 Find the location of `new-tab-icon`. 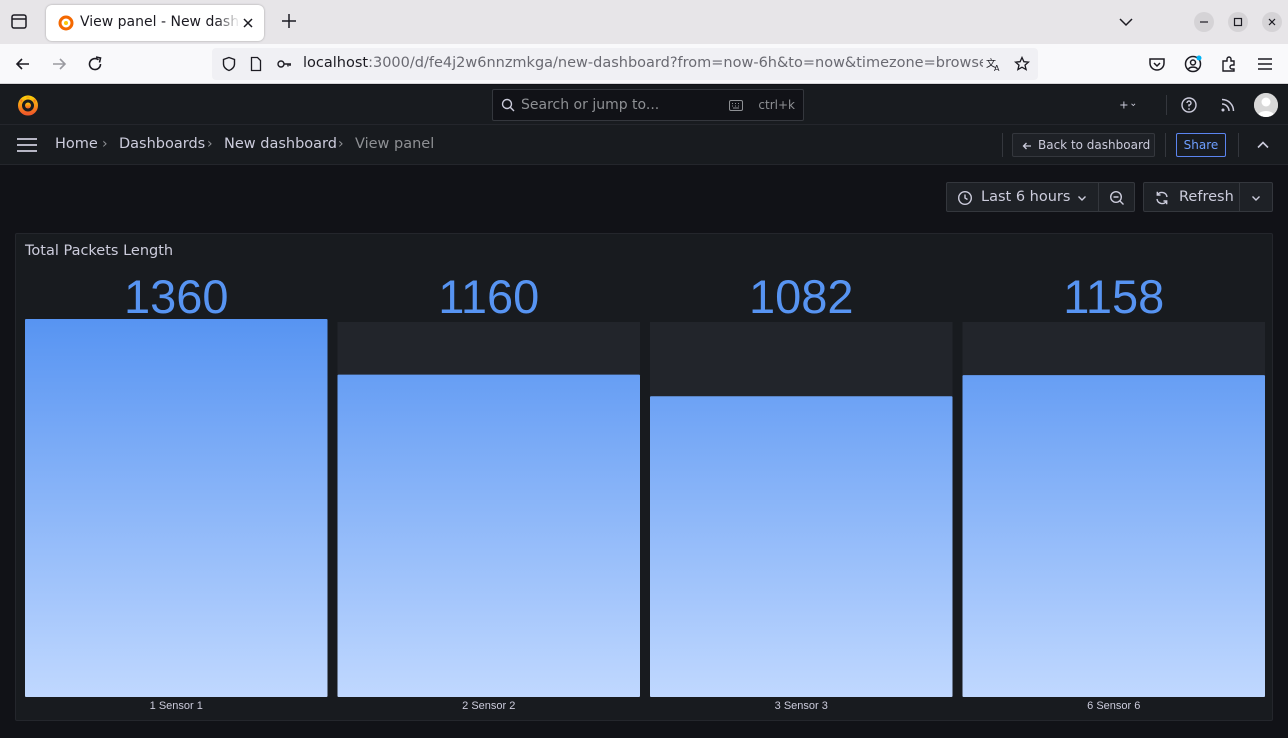

new-tab-icon is located at coordinates (289, 21).